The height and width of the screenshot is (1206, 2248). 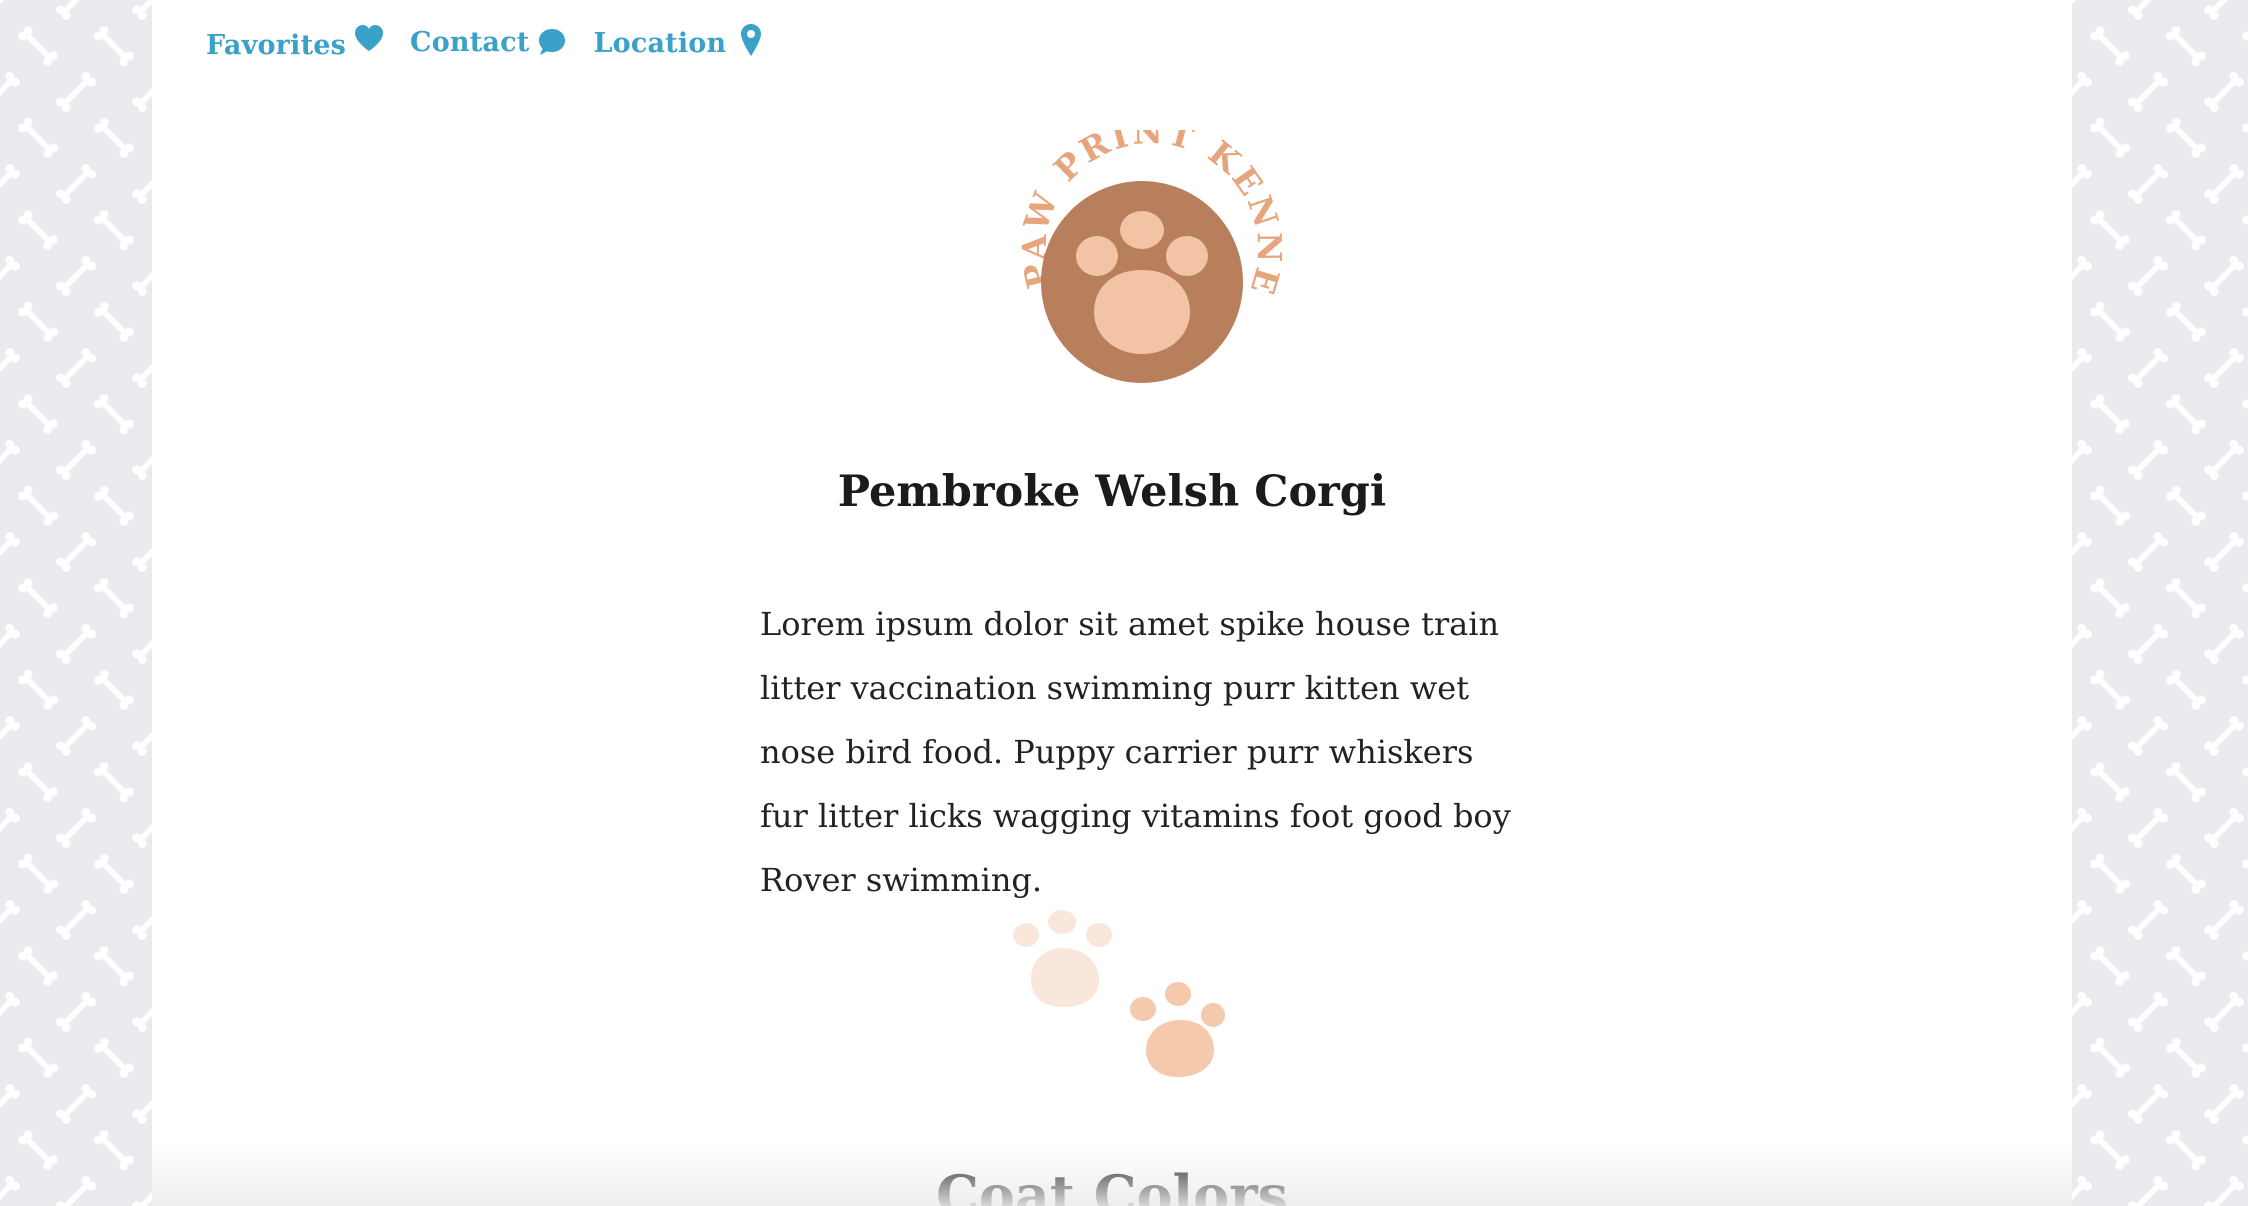 I want to click on paw-prints-decoration, so click(x=1158, y=996).